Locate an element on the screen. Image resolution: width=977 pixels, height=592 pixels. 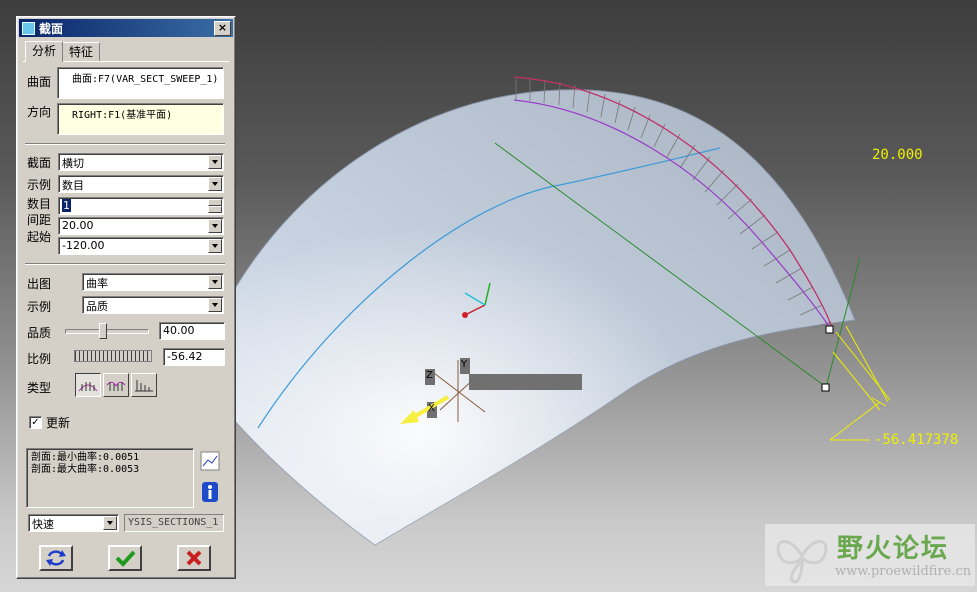
repeat-icon is located at coordinates (56, 558).